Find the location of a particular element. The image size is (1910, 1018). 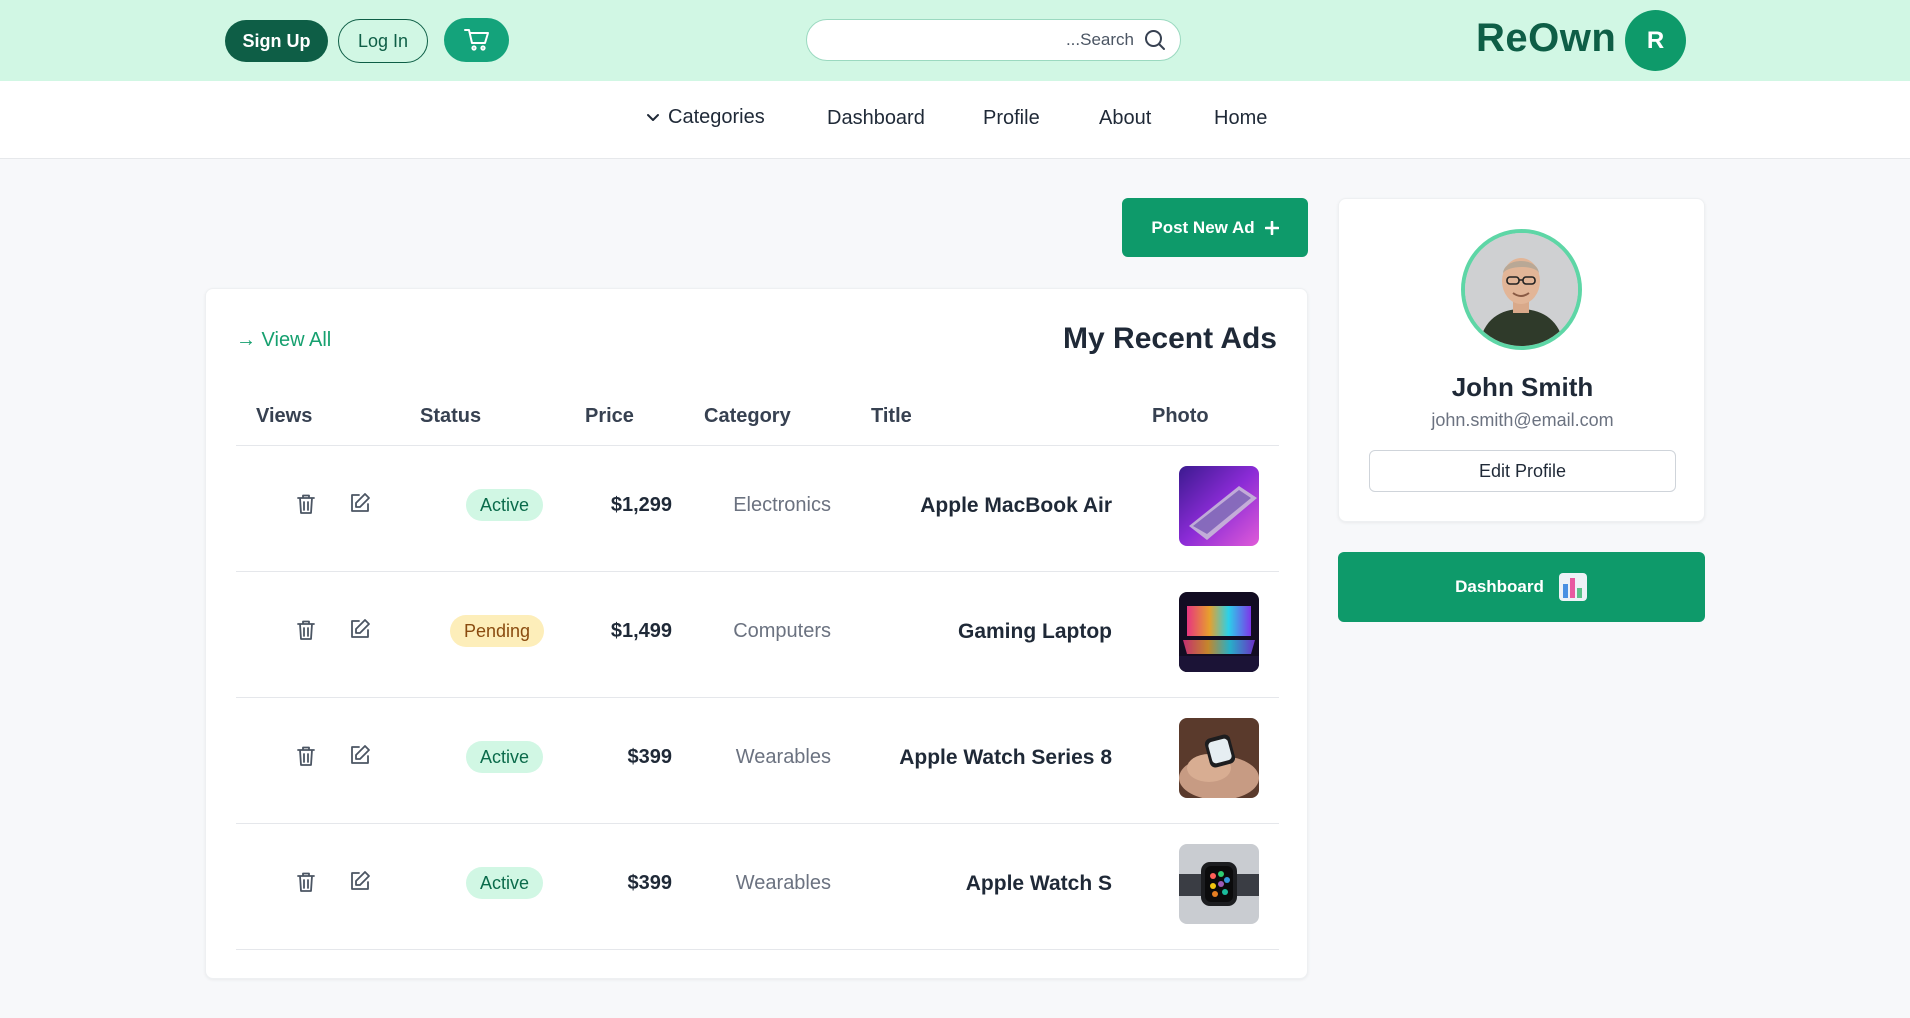

post-new-ad-button: Post New Ad is located at coordinates (1215, 227).